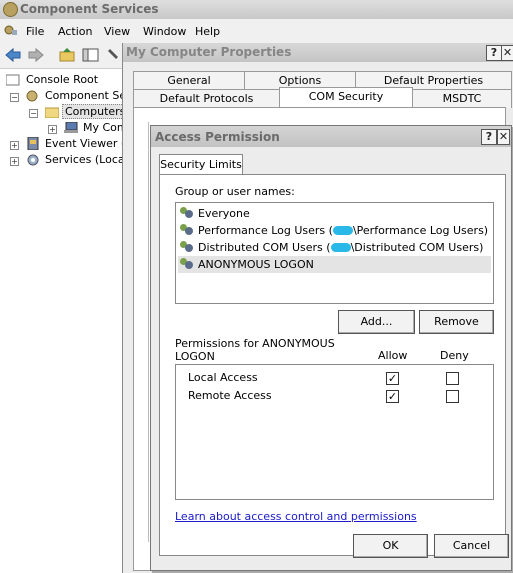 This screenshot has width=513, height=573. Describe the element at coordinates (452, 378) in the screenshot. I see `deny-local-access-checkbox` at that location.